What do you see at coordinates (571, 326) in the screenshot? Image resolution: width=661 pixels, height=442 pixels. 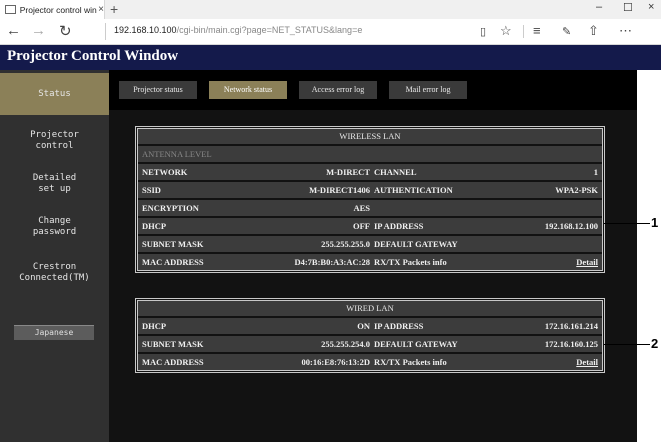 I see `ip-address-value: 172.16.161.214` at bounding box center [571, 326].